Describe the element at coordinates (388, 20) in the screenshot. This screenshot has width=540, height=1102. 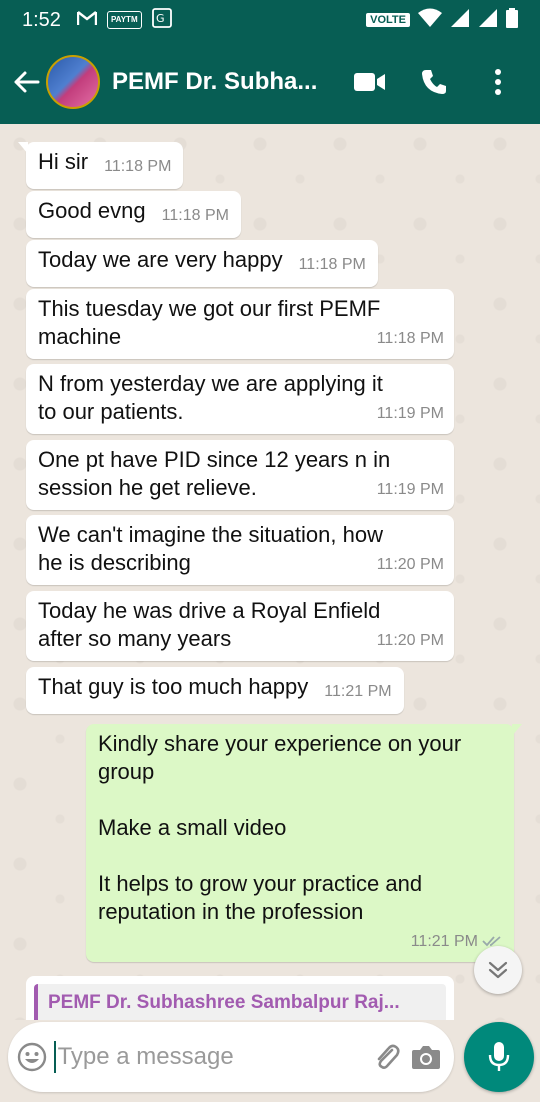
I see `volte-badge: VOLTE` at that location.